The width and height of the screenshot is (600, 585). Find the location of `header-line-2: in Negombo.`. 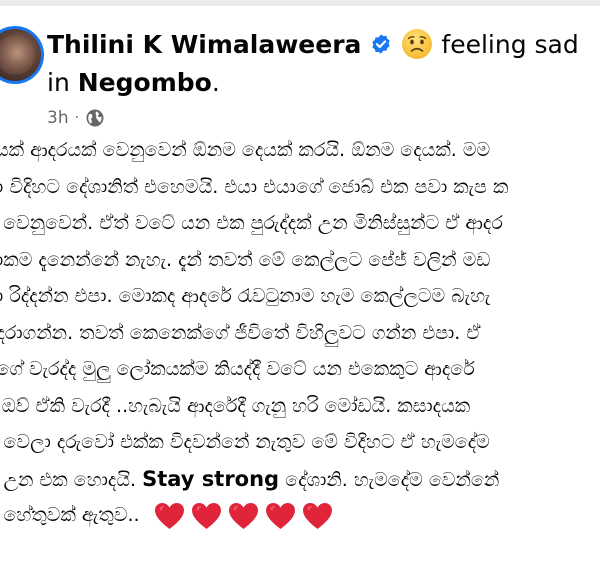

header-line-2: in Negombo. is located at coordinates (317, 82).